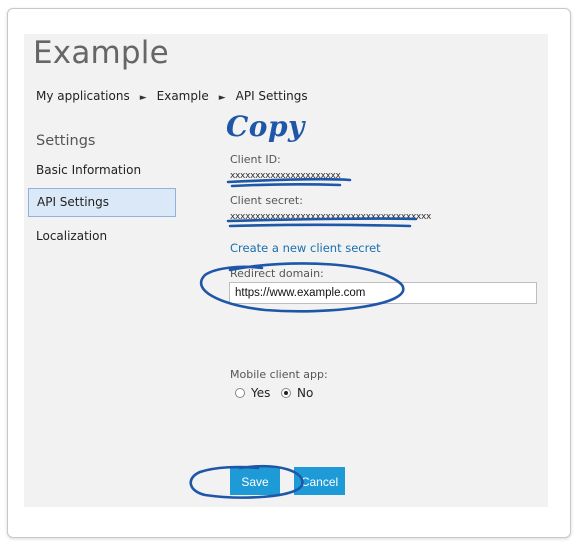 This screenshot has width=584, height=551. Describe the element at coordinates (183, 96) in the screenshot. I see `breadcrumb-example: Example` at that location.